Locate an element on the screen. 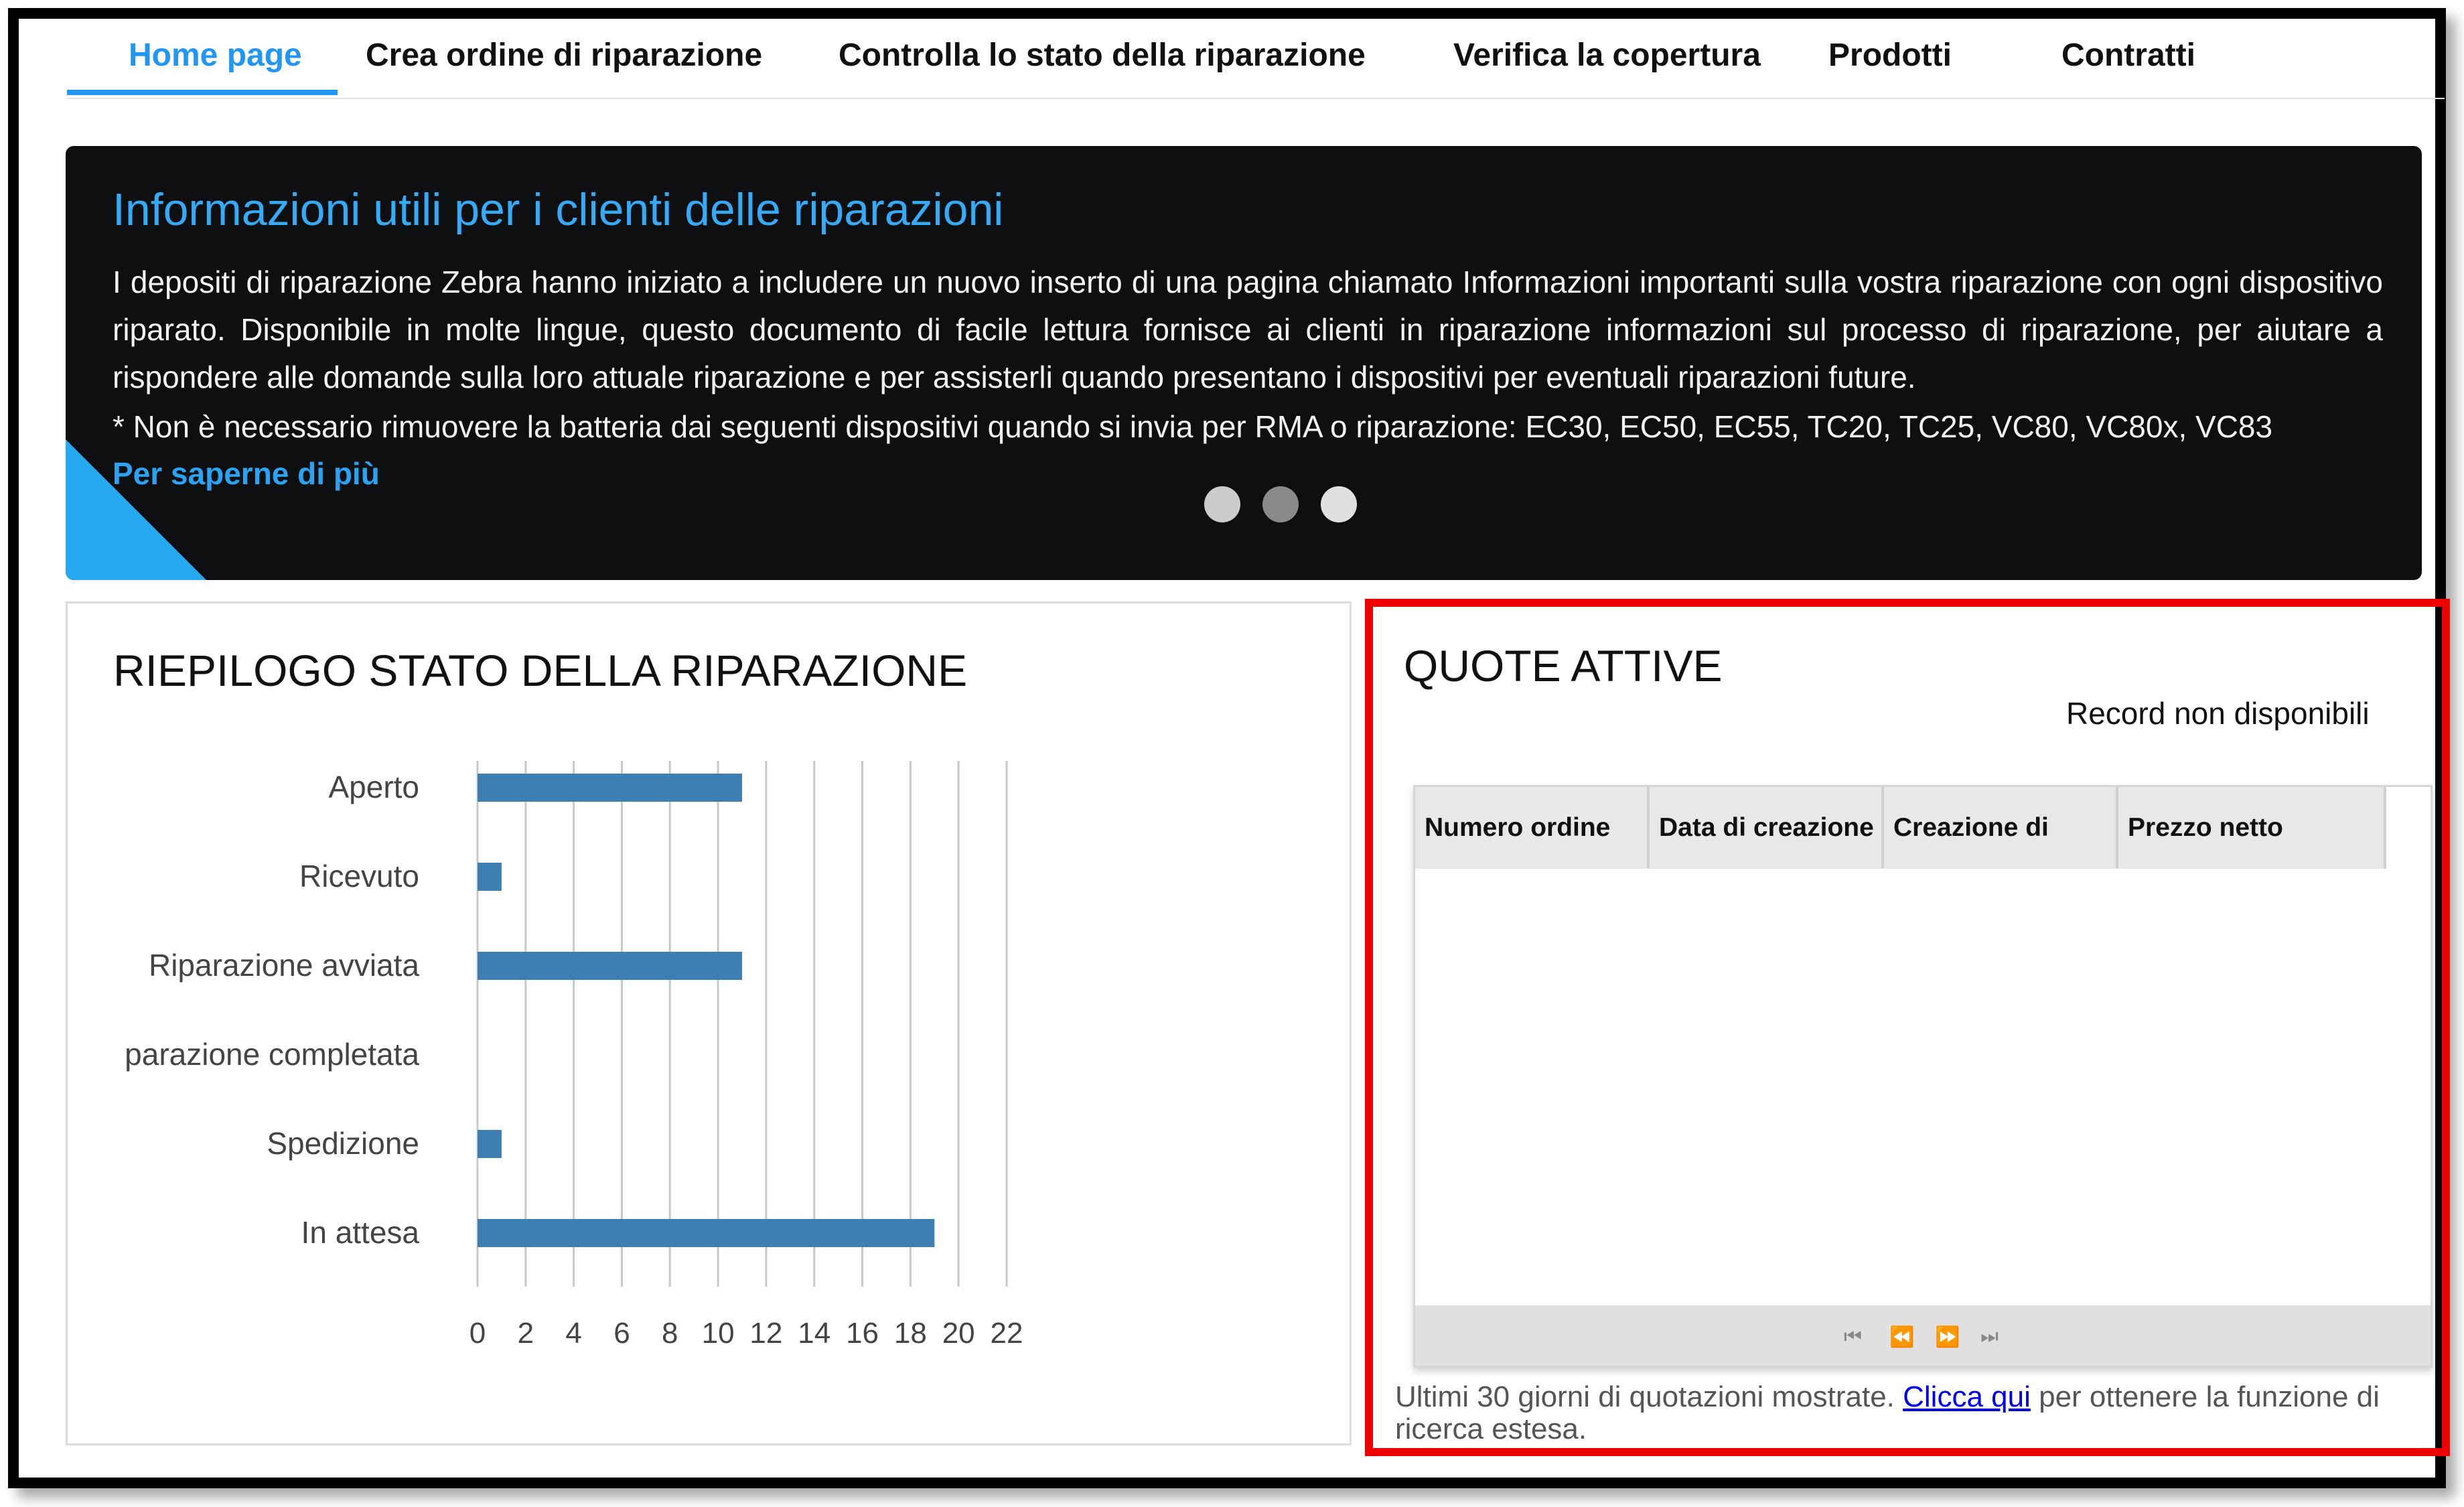  column-creation-date: Data di creazione is located at coordinates (1767, 828).